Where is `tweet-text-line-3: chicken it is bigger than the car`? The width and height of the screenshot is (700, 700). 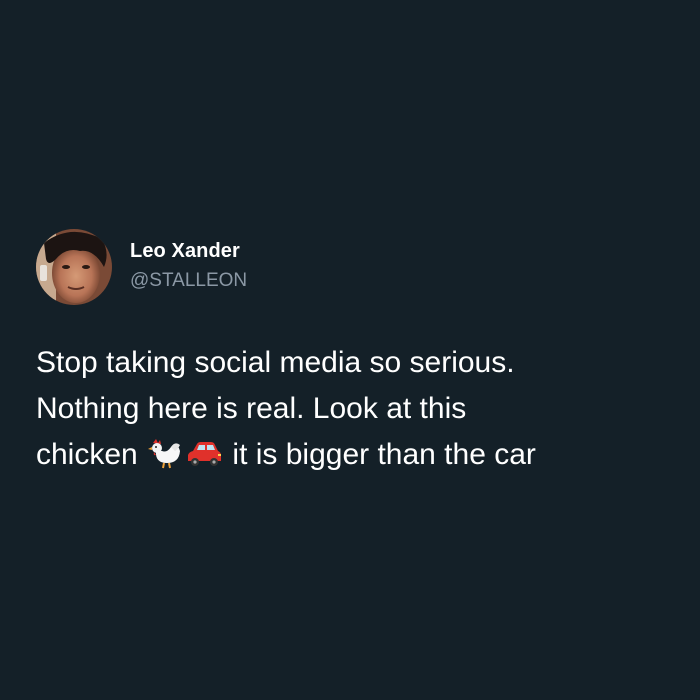 tweet-text-line-3: chicken it is bigger than the car is located at coordinates (351, 457).